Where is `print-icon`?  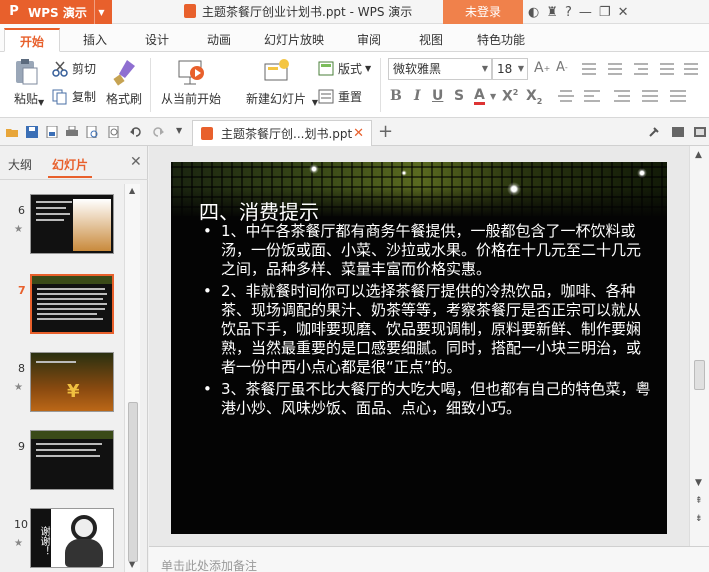 print-icon is located at coordinates (72, 132).